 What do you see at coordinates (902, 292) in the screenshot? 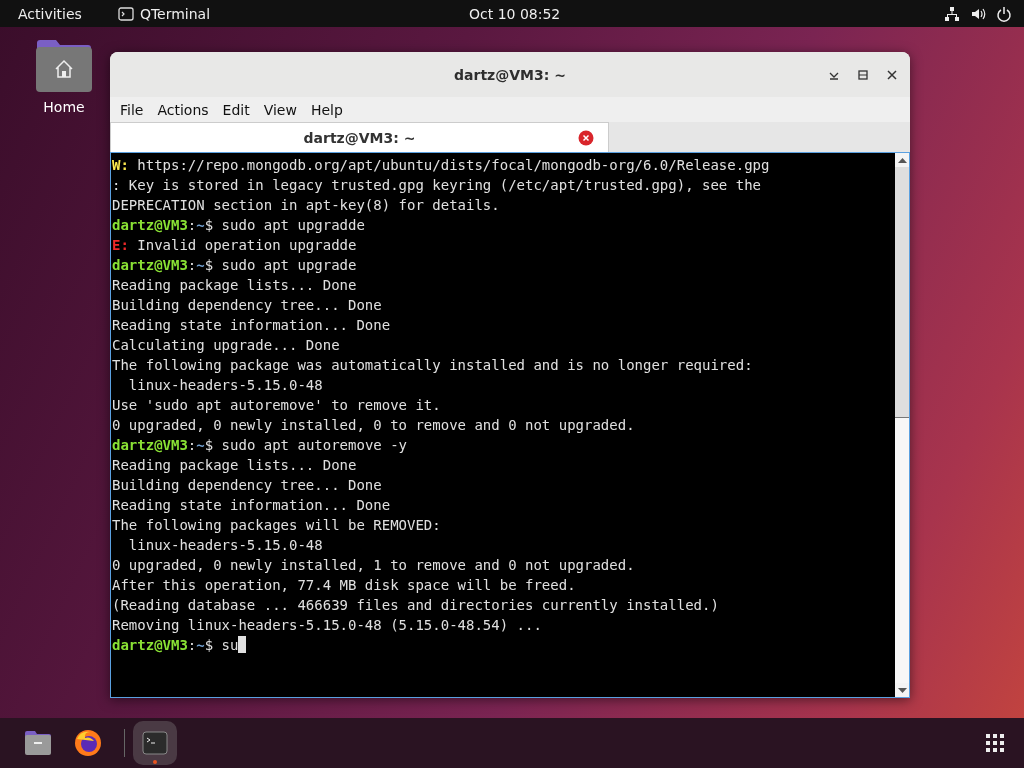
I see `scrollbar-thumb` at bounding box center [902, 292].